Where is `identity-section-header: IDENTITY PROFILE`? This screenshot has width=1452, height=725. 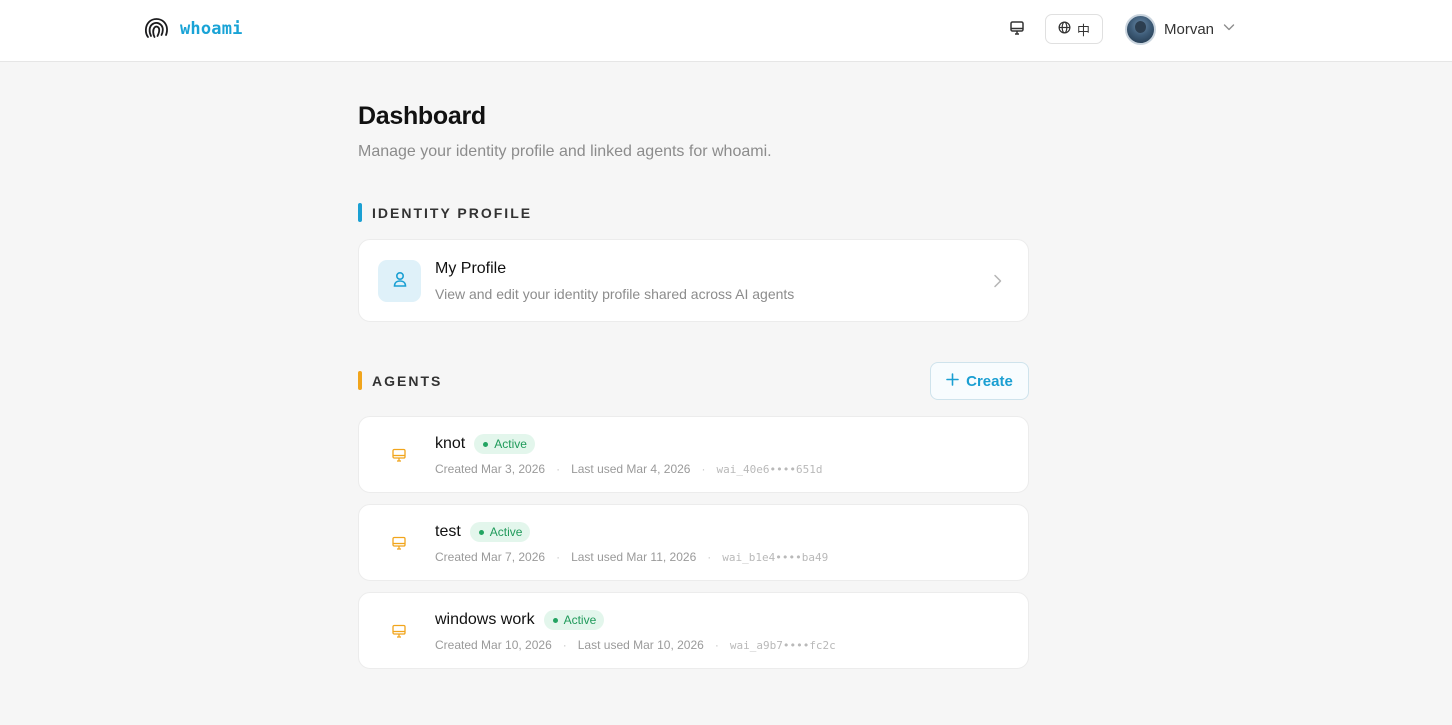 identity-section-header: IDENTITY PROFILE is located at coordinates (445, 212).